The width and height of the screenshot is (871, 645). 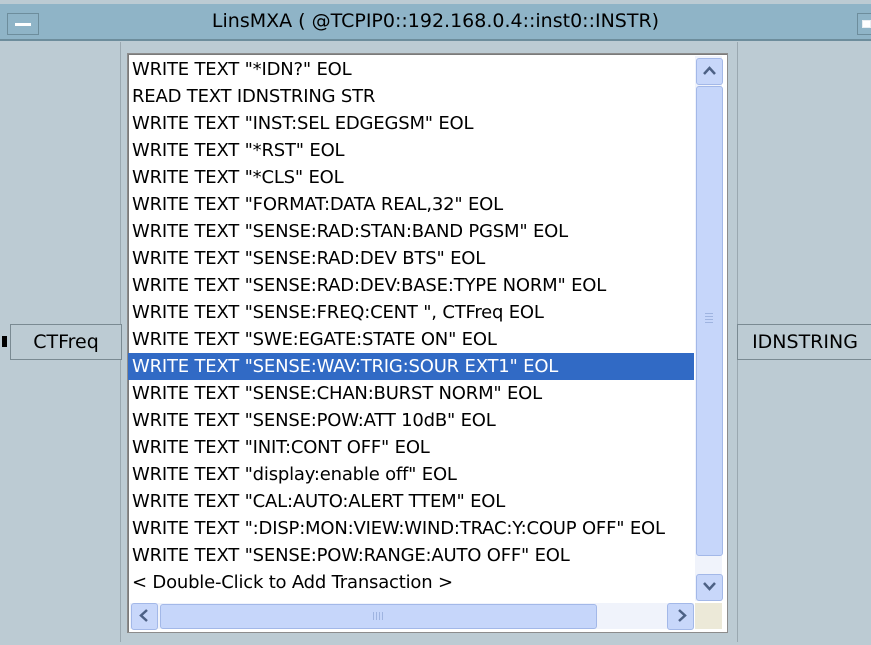 I want to click on chevron-down-icon, so click(x=709, y=586).